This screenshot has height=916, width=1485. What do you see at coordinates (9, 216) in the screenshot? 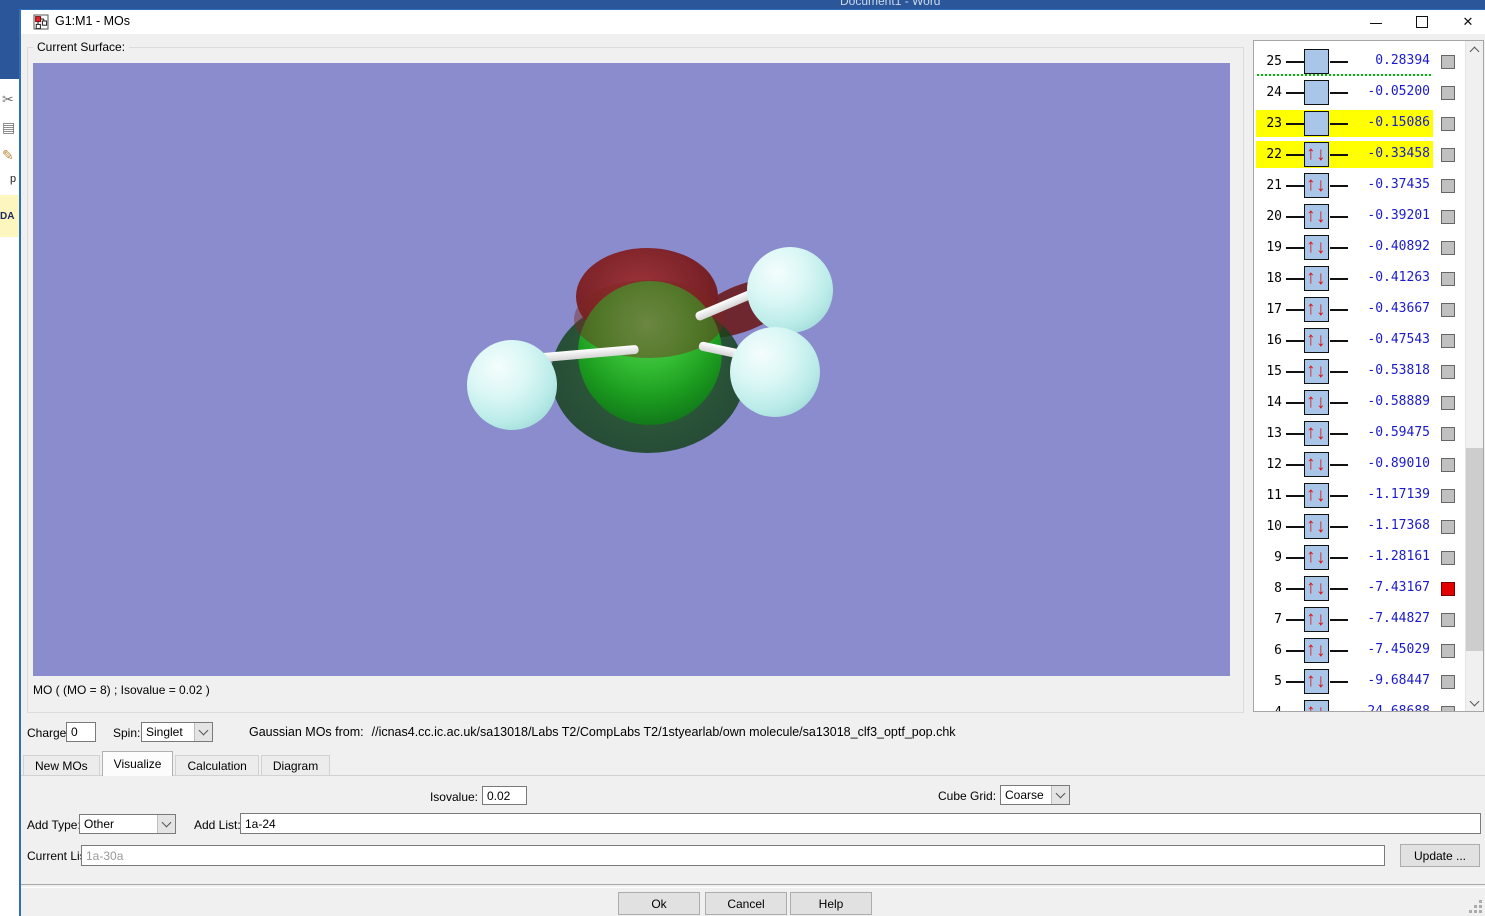
I see `background-text-fragment-da: DA` at bounding box center [9, 216].